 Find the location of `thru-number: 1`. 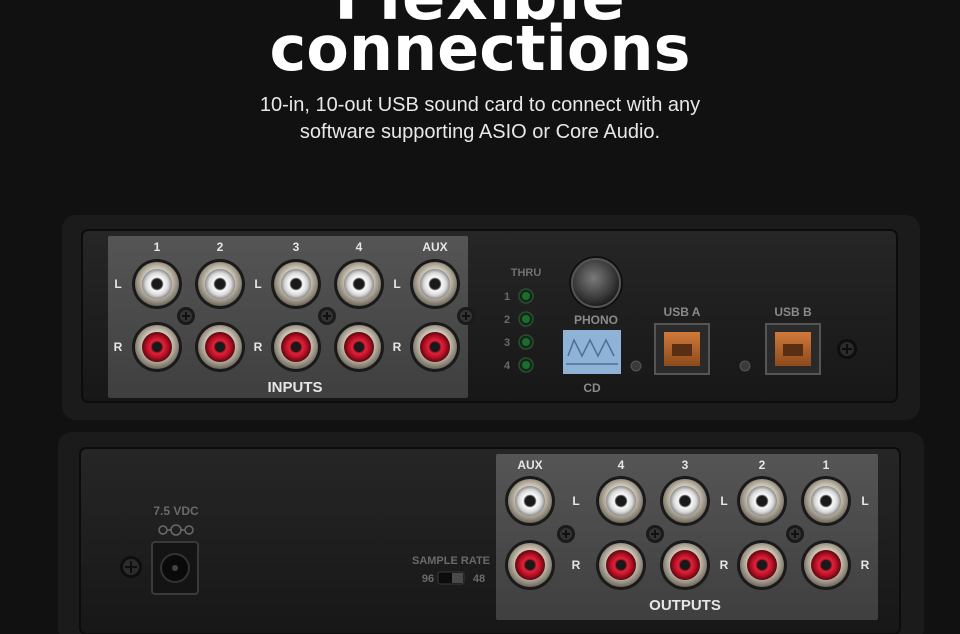

thru-number: 1 is located at coordinates (507, 297).